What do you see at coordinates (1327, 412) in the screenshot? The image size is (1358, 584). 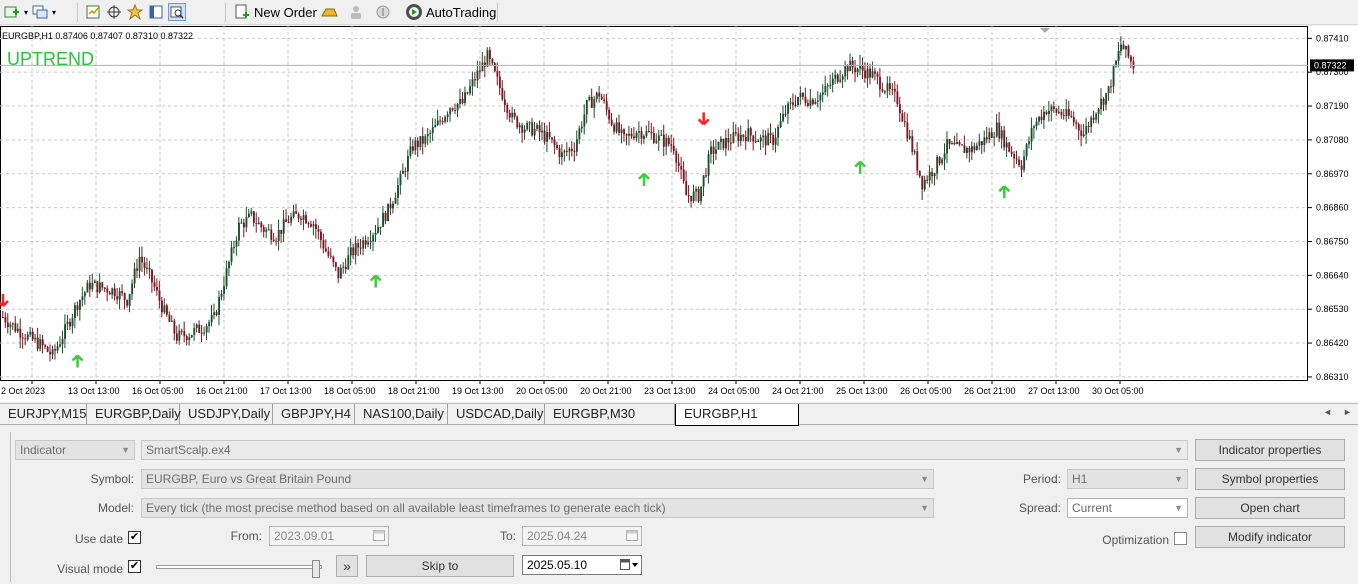 I see `tab-scroll-left-icon: ◄` at bounding box center [1327, 412].